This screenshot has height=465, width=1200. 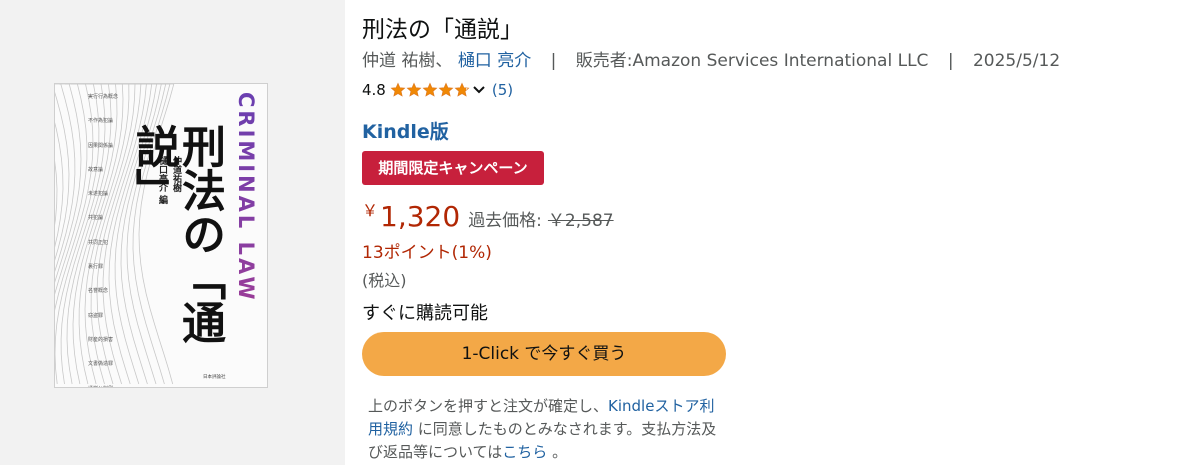 What do you see at coordinates (425, 313) in the screenshot?
I see `availability-text: すぐに購読可能` at bounding box center [425, 313].